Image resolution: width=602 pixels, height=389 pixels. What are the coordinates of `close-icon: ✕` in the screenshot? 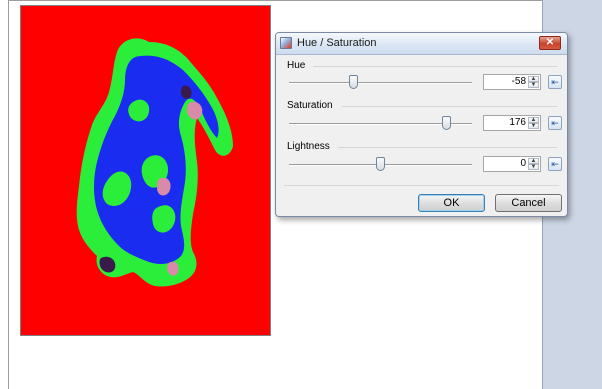 It's located at (550, 42).